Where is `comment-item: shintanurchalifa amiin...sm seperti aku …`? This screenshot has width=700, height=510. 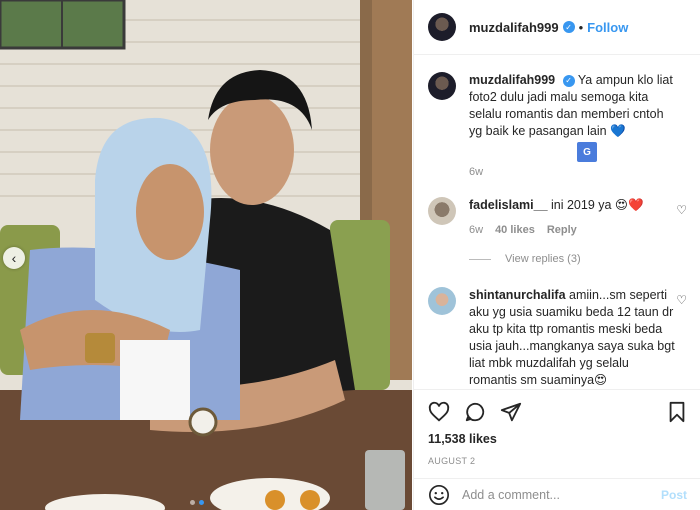 comment-item: shintanurchalifa amiin...sm seperti aku … is located at coordinates (557, 337).